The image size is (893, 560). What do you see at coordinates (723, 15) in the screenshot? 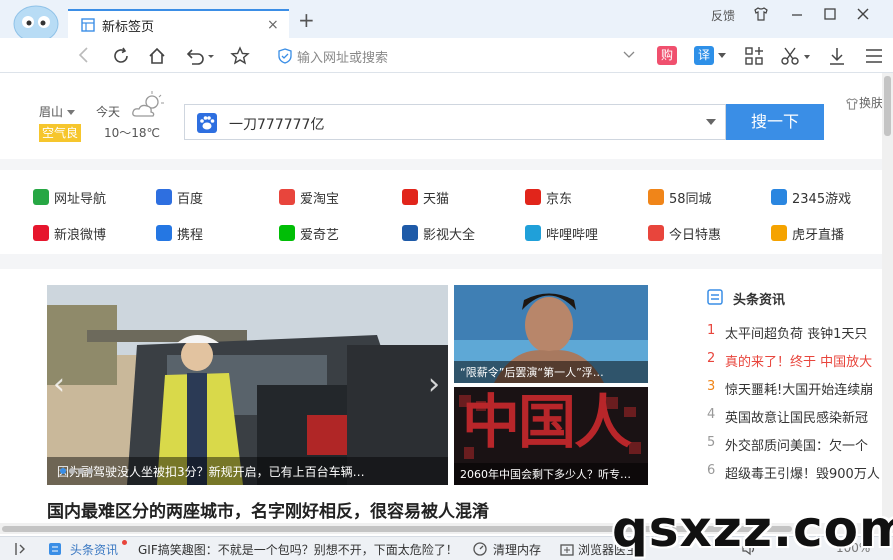
I see `feedback-link: 反馈` at bounding box center [723, 15].